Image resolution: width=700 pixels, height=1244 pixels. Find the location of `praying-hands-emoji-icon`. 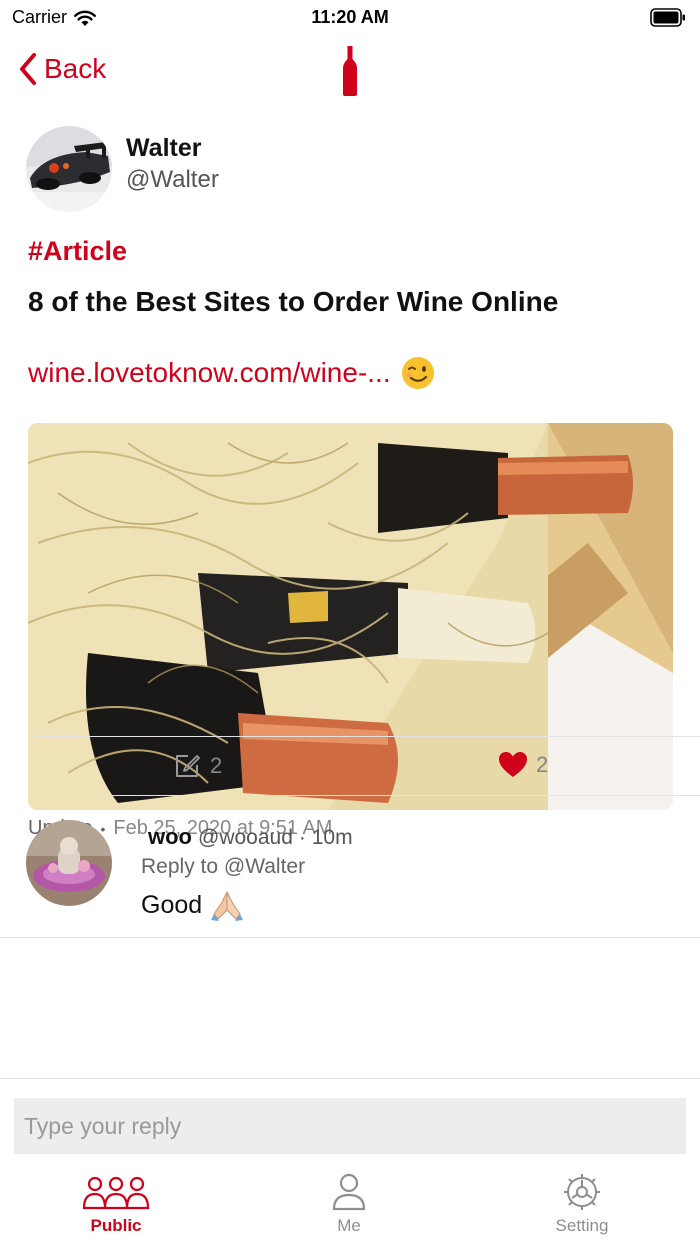

praying-hands-emoji-icon is located at coordinates (227, 906).